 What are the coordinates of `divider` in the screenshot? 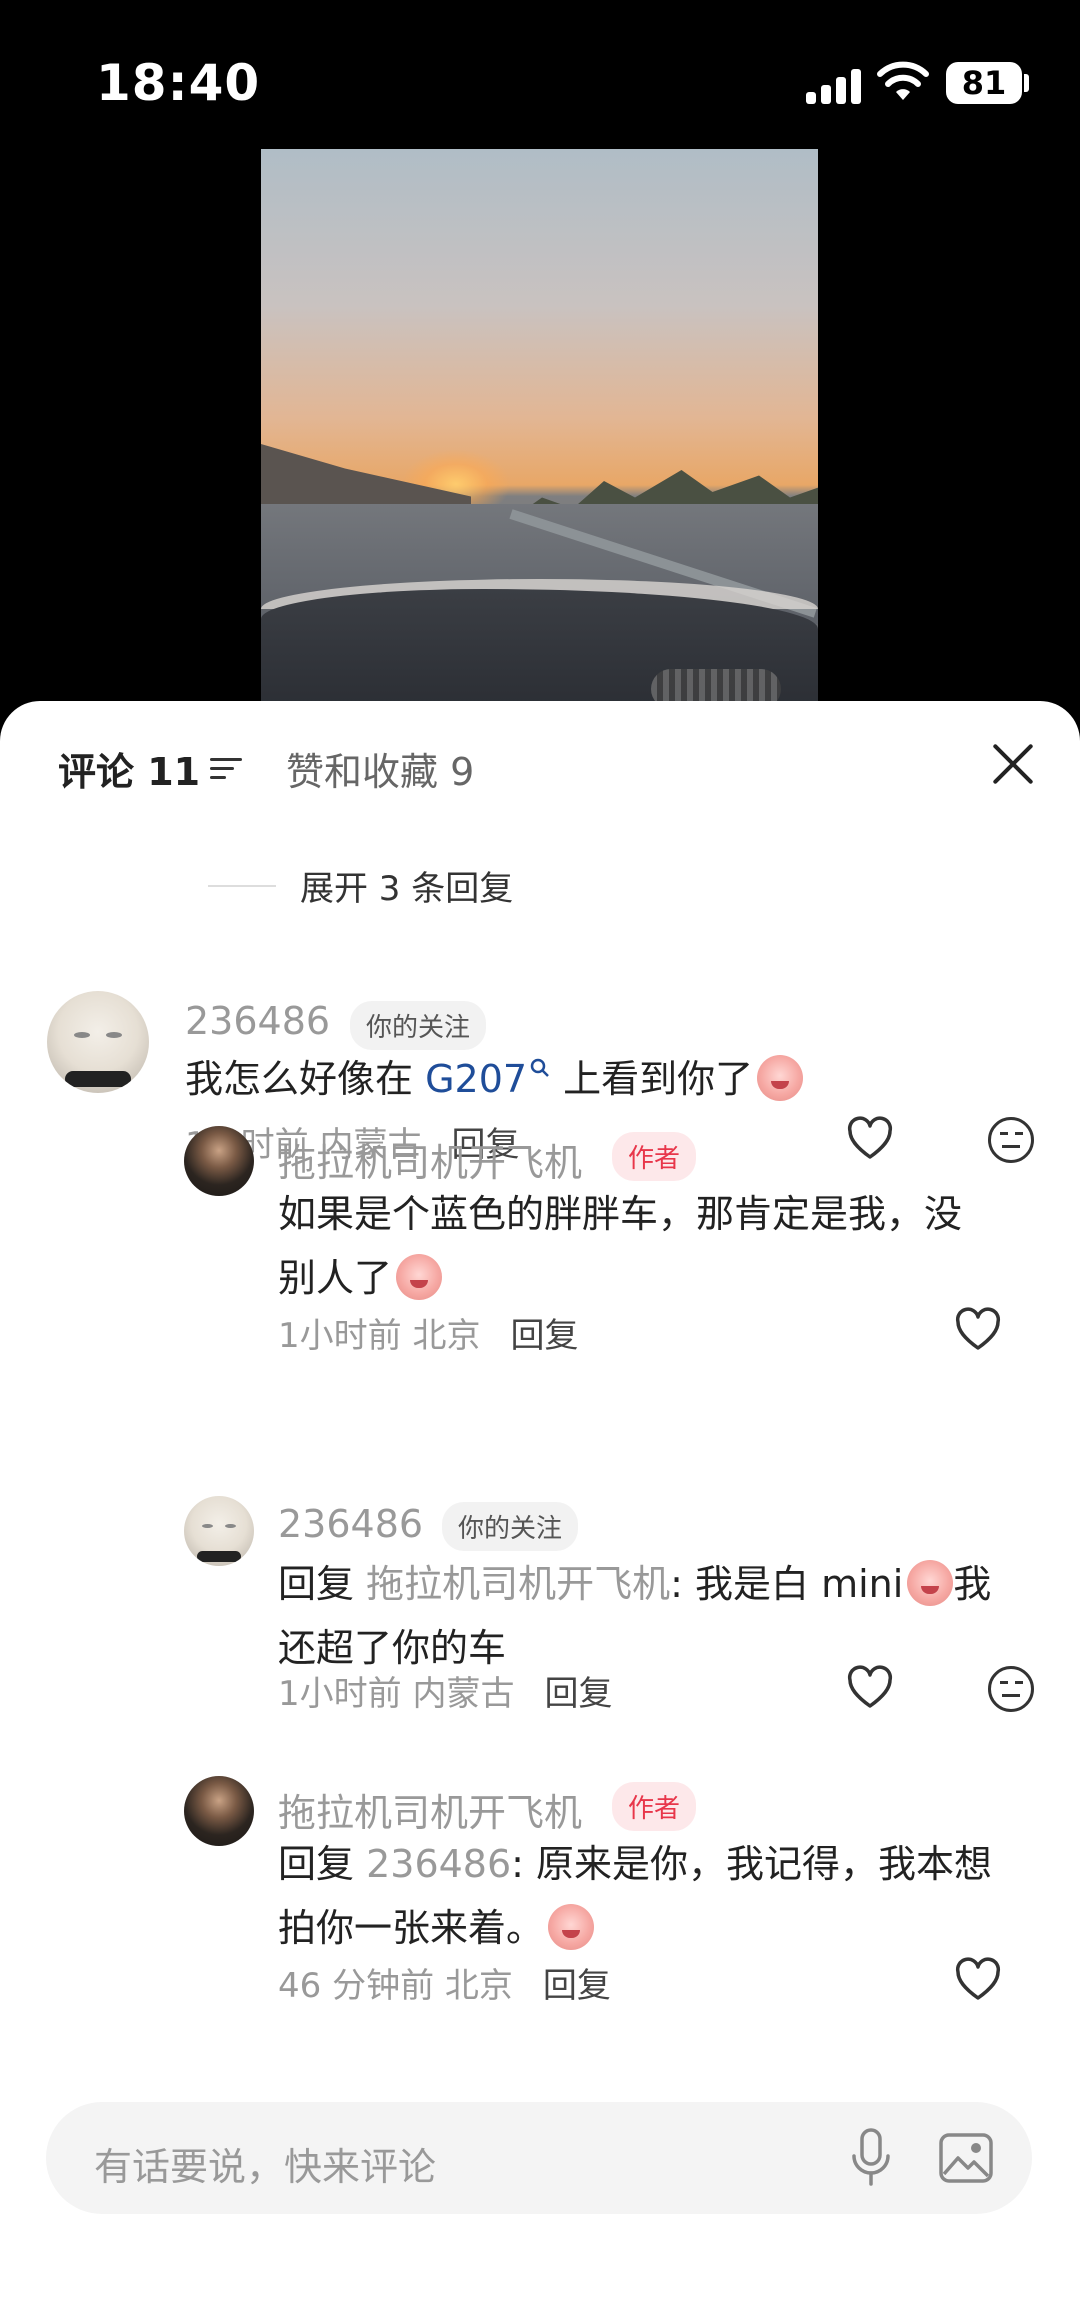 It's located at (242, 885).